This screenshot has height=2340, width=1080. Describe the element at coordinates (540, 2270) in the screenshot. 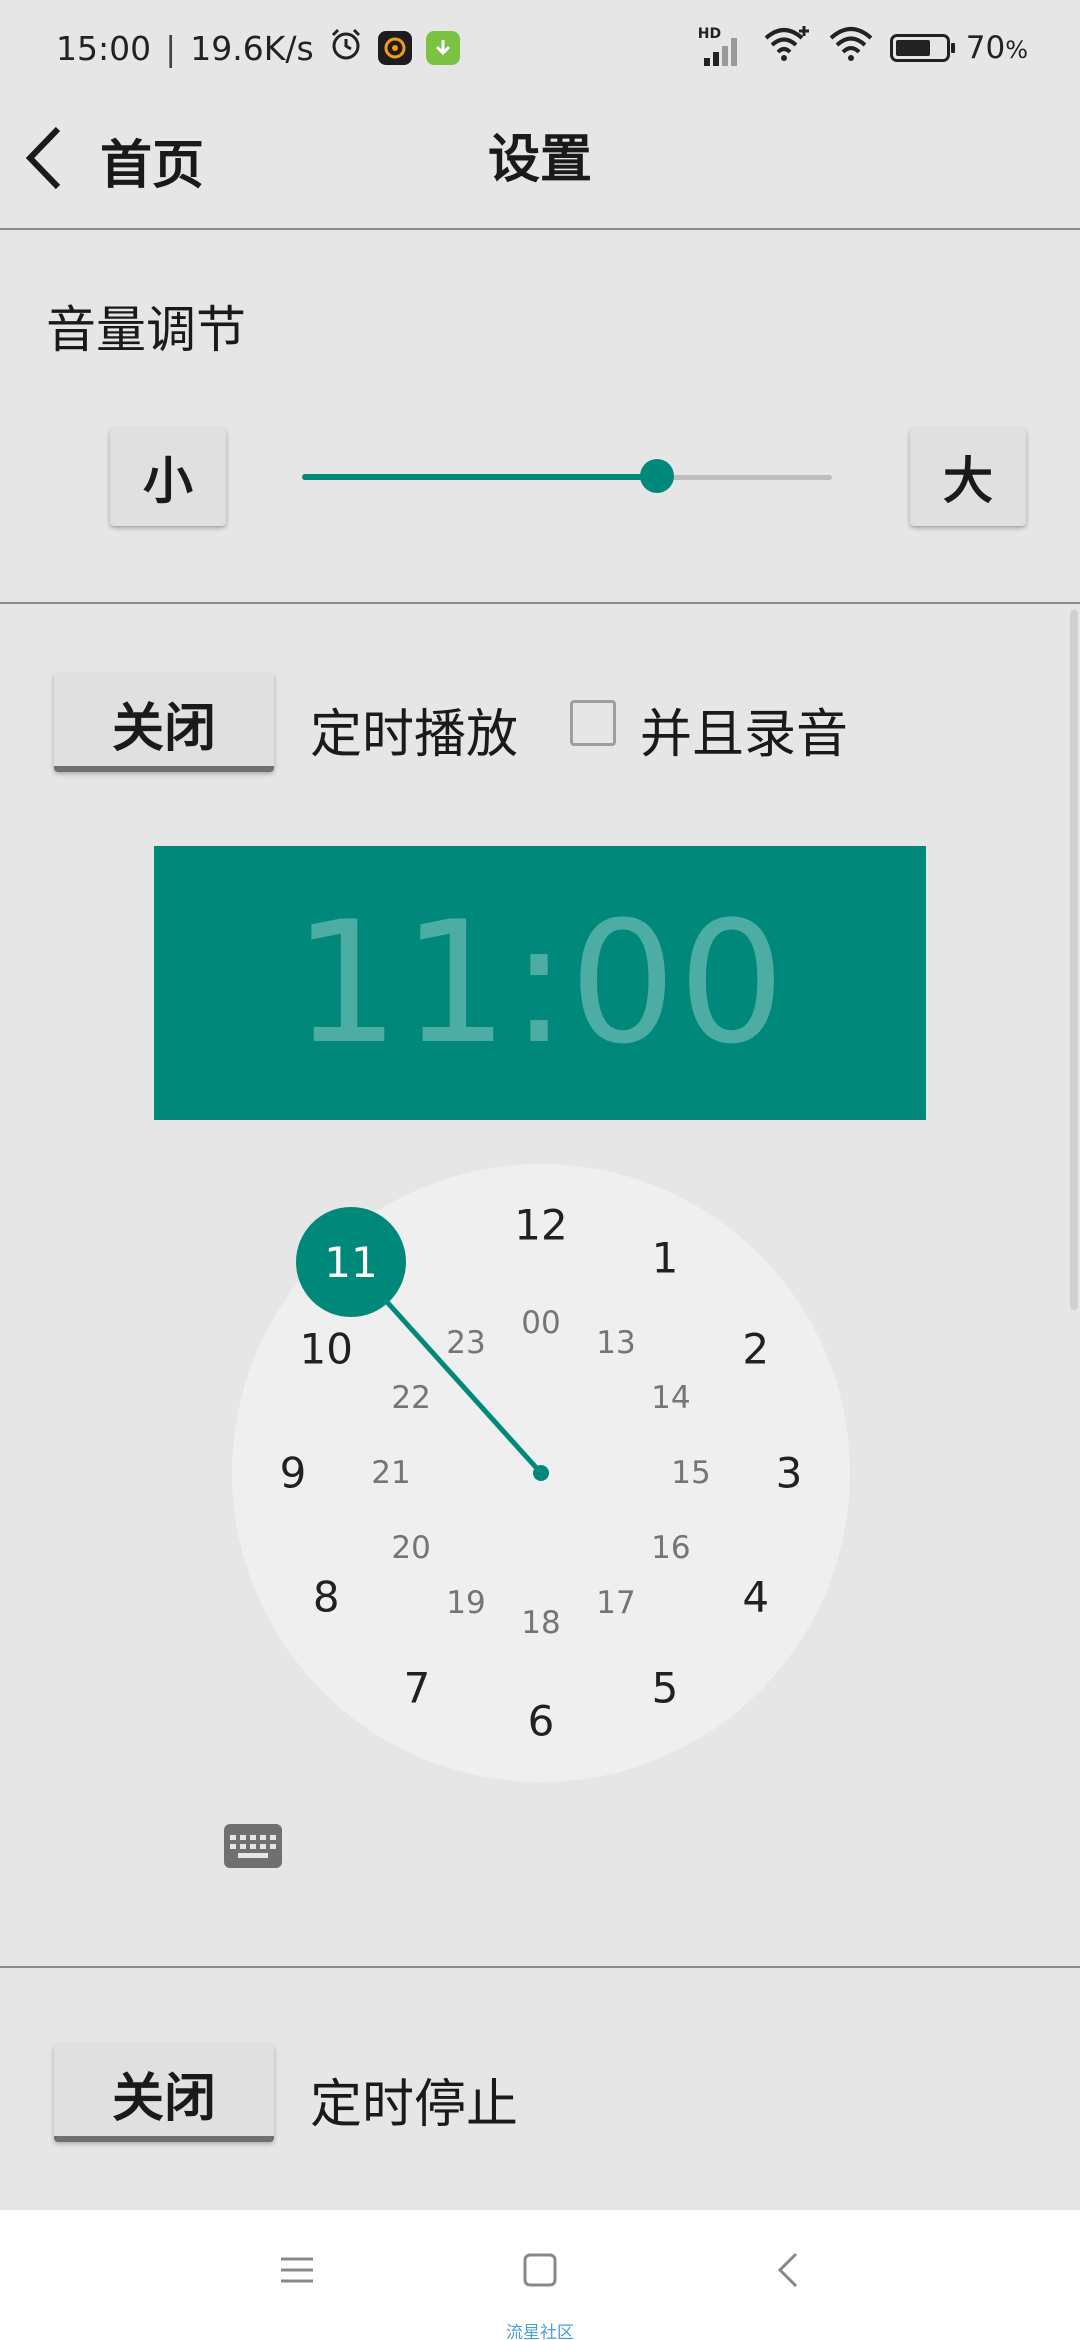

I see `home-icon` at that location.